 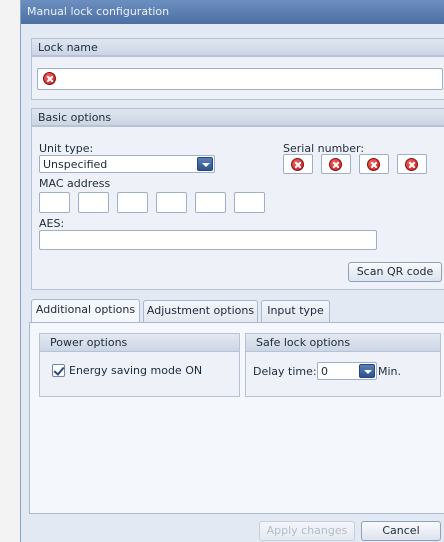 I want to click on delay-time-select: 0, so click(x=347, y=371).